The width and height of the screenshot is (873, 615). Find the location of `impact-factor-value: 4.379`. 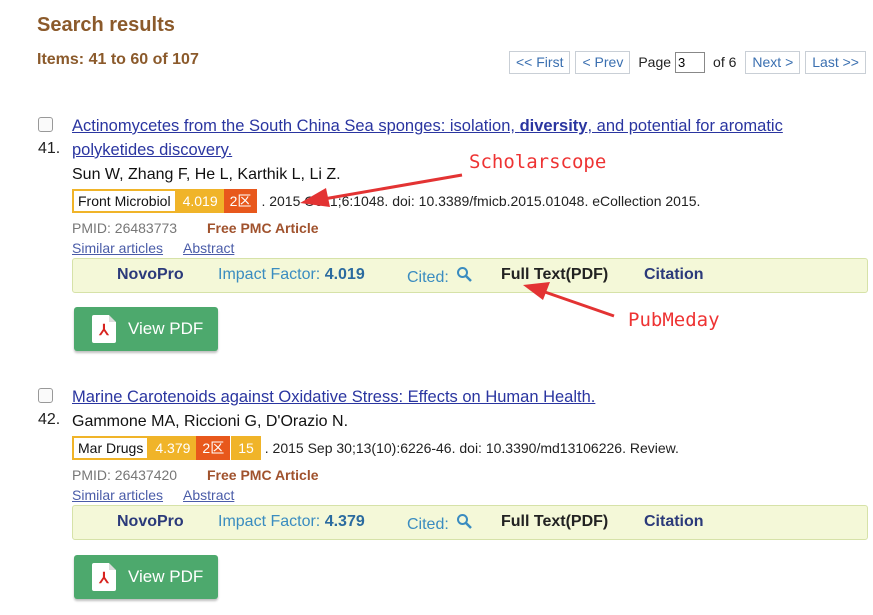

impact-factor-value: 4.379 is located at coordinates (344, 521).